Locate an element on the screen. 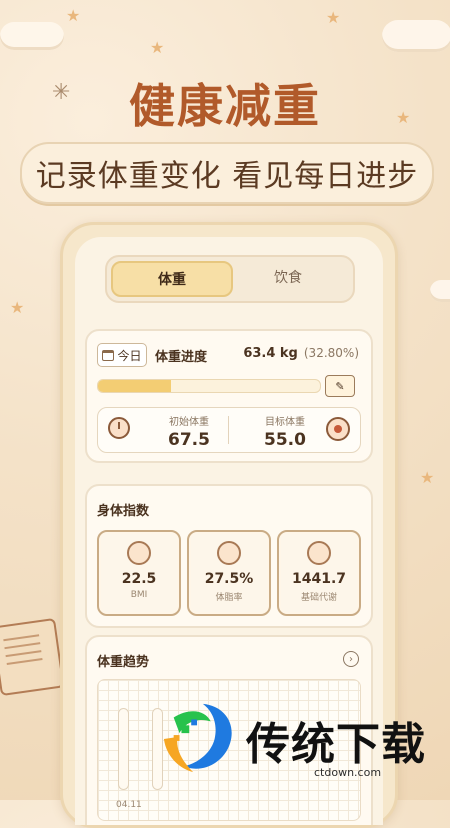 Image resolution: width=450 pixels, height=828 pixels. metric-body-fat: 27.5% 体脂率 is located at coordinates (229, 573).